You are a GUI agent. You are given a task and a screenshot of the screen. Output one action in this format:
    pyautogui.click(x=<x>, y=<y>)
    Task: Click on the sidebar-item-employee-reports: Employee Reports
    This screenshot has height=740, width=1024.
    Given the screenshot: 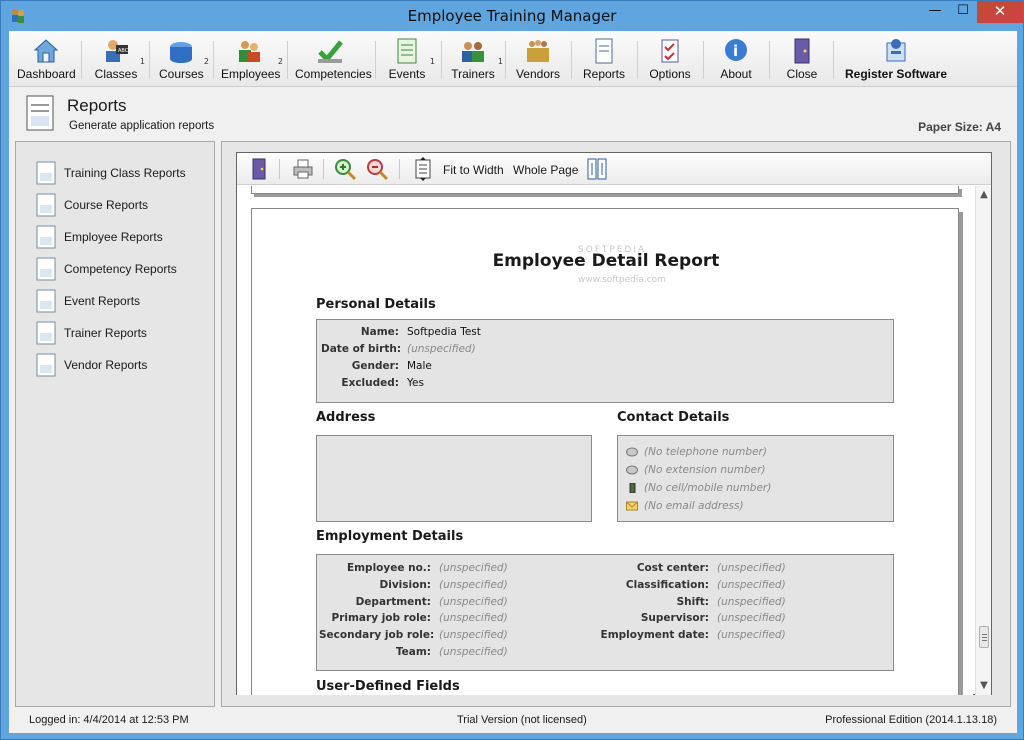 What is the action you would take?
    pyautogui.click(x=123, y=237)
    